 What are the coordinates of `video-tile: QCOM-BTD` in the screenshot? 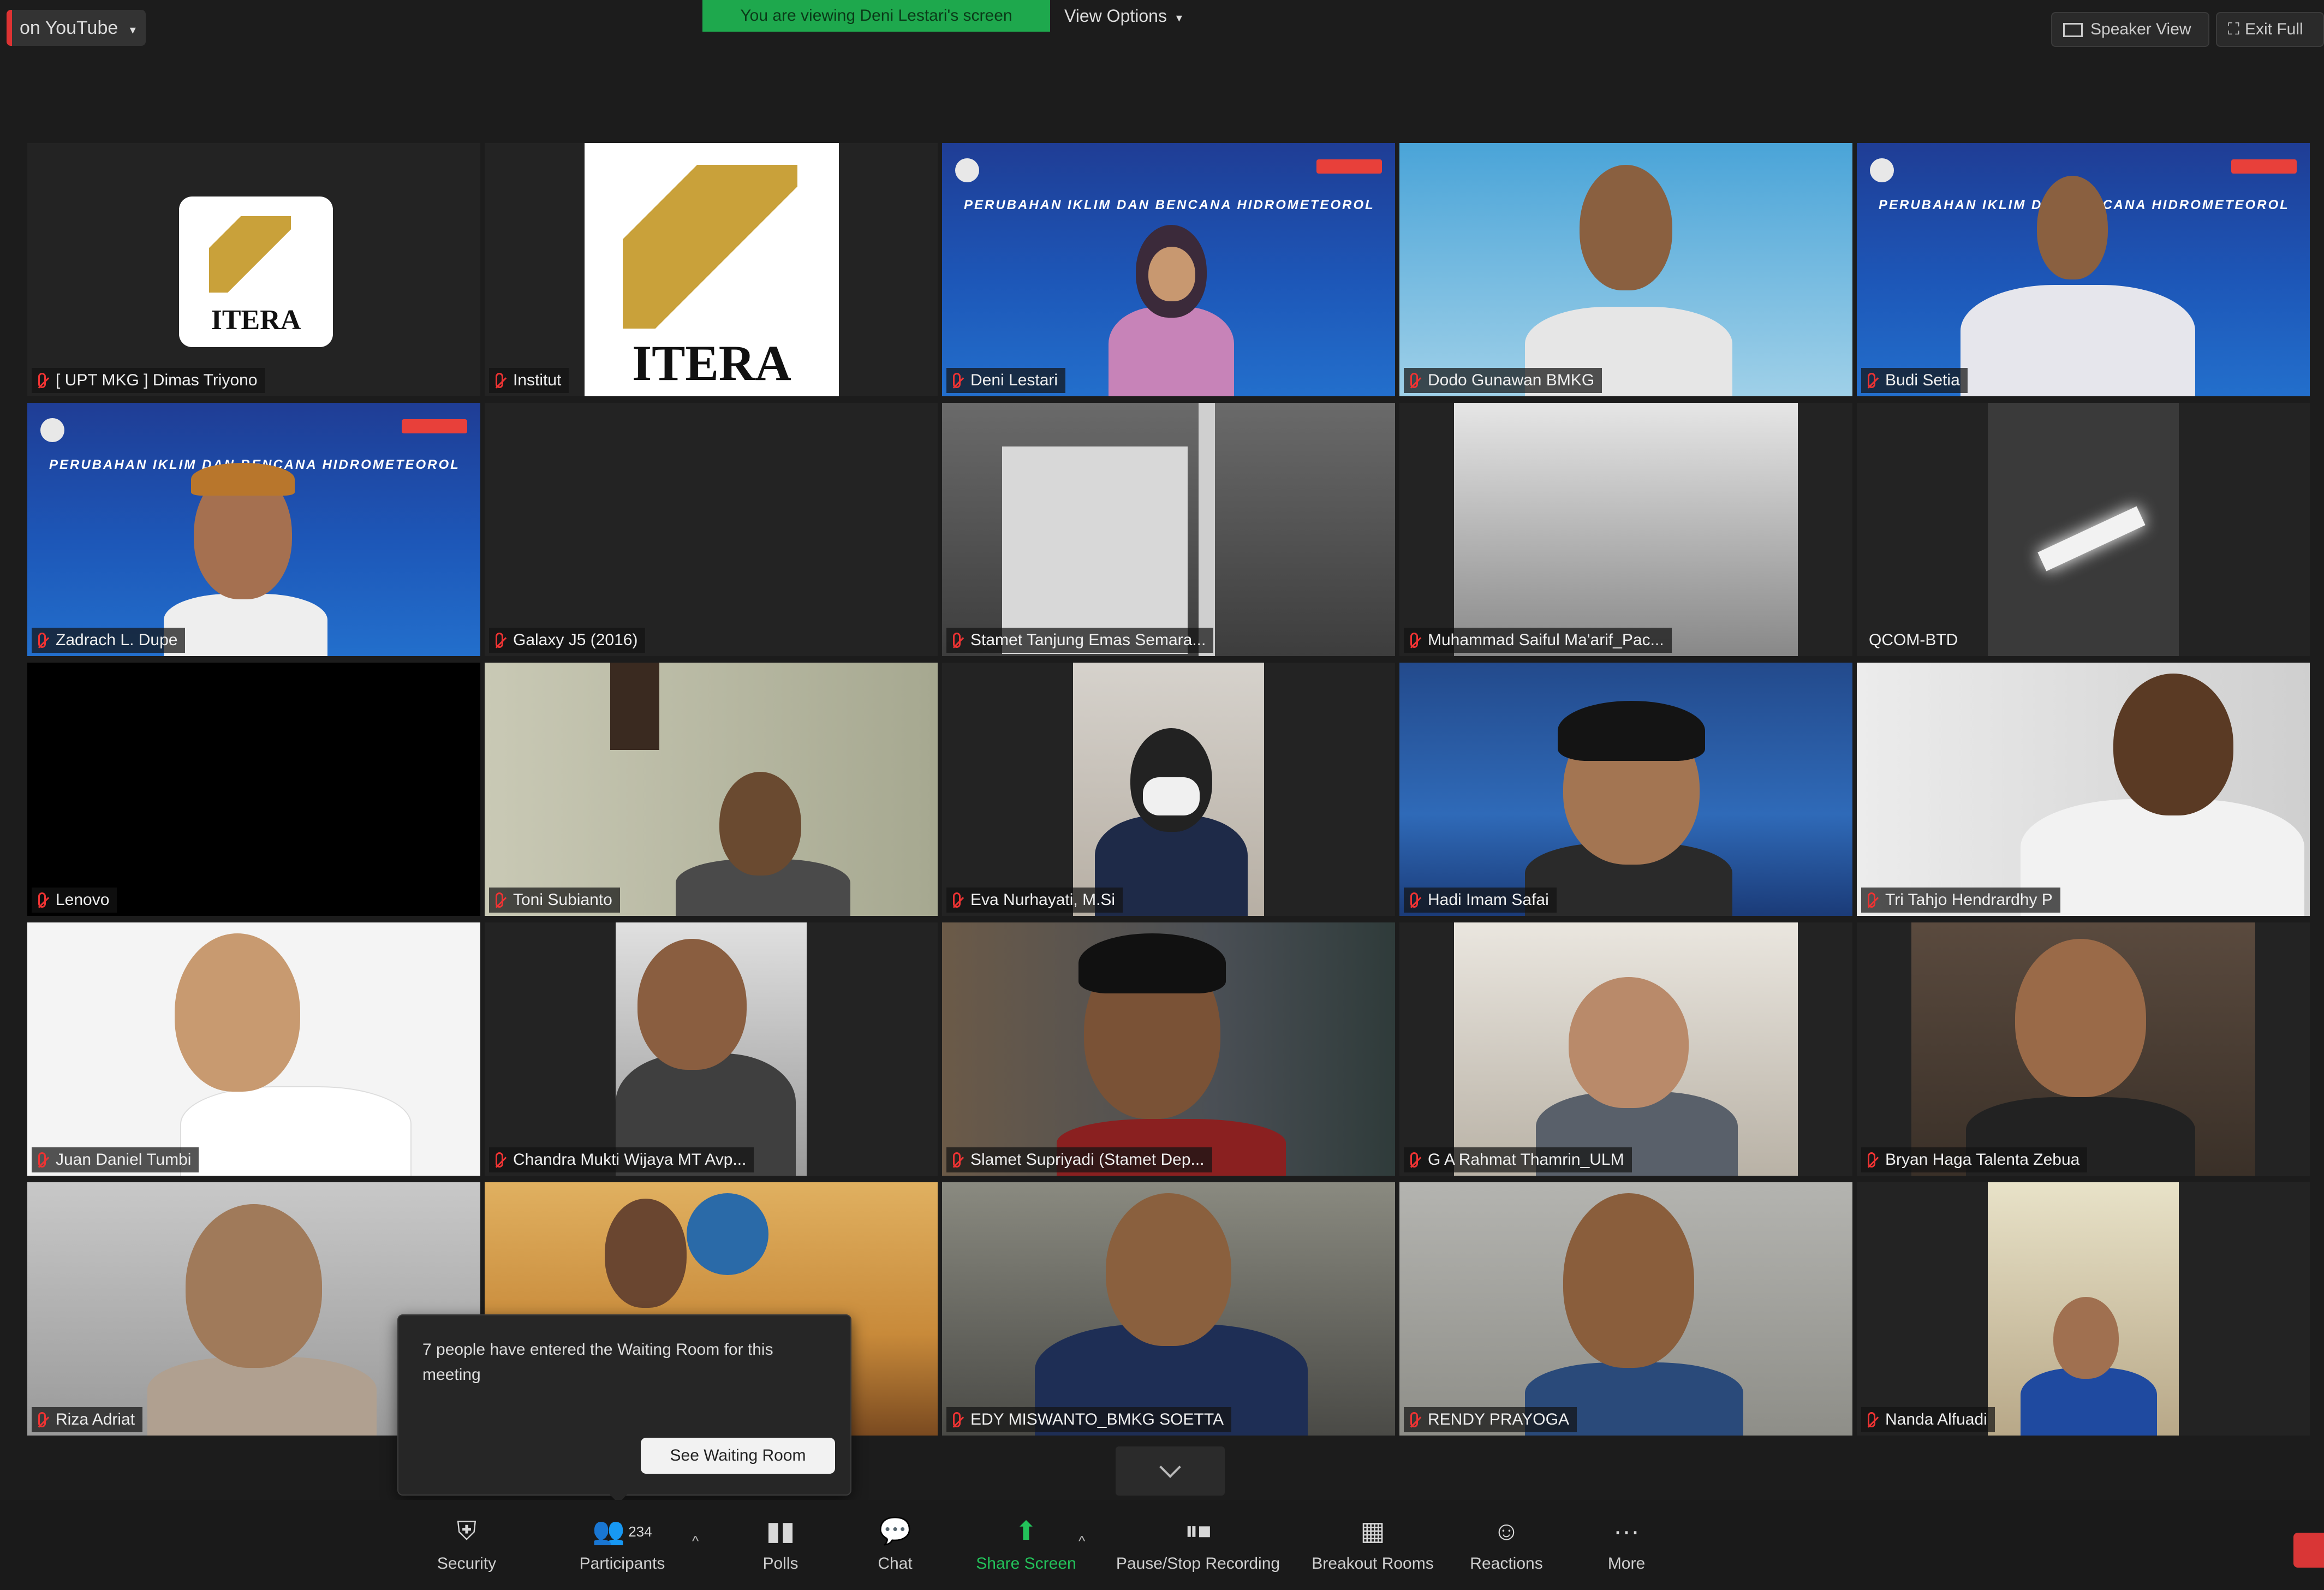 It's located at (2083, 529).